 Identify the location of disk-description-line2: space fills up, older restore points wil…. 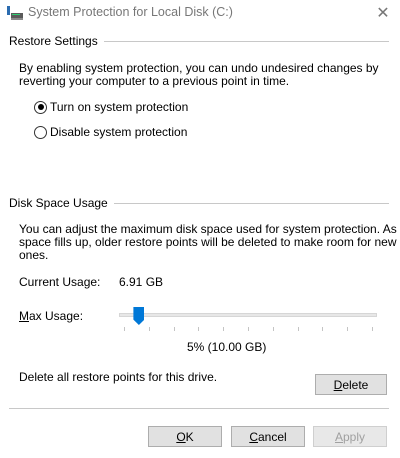
(208, 242).